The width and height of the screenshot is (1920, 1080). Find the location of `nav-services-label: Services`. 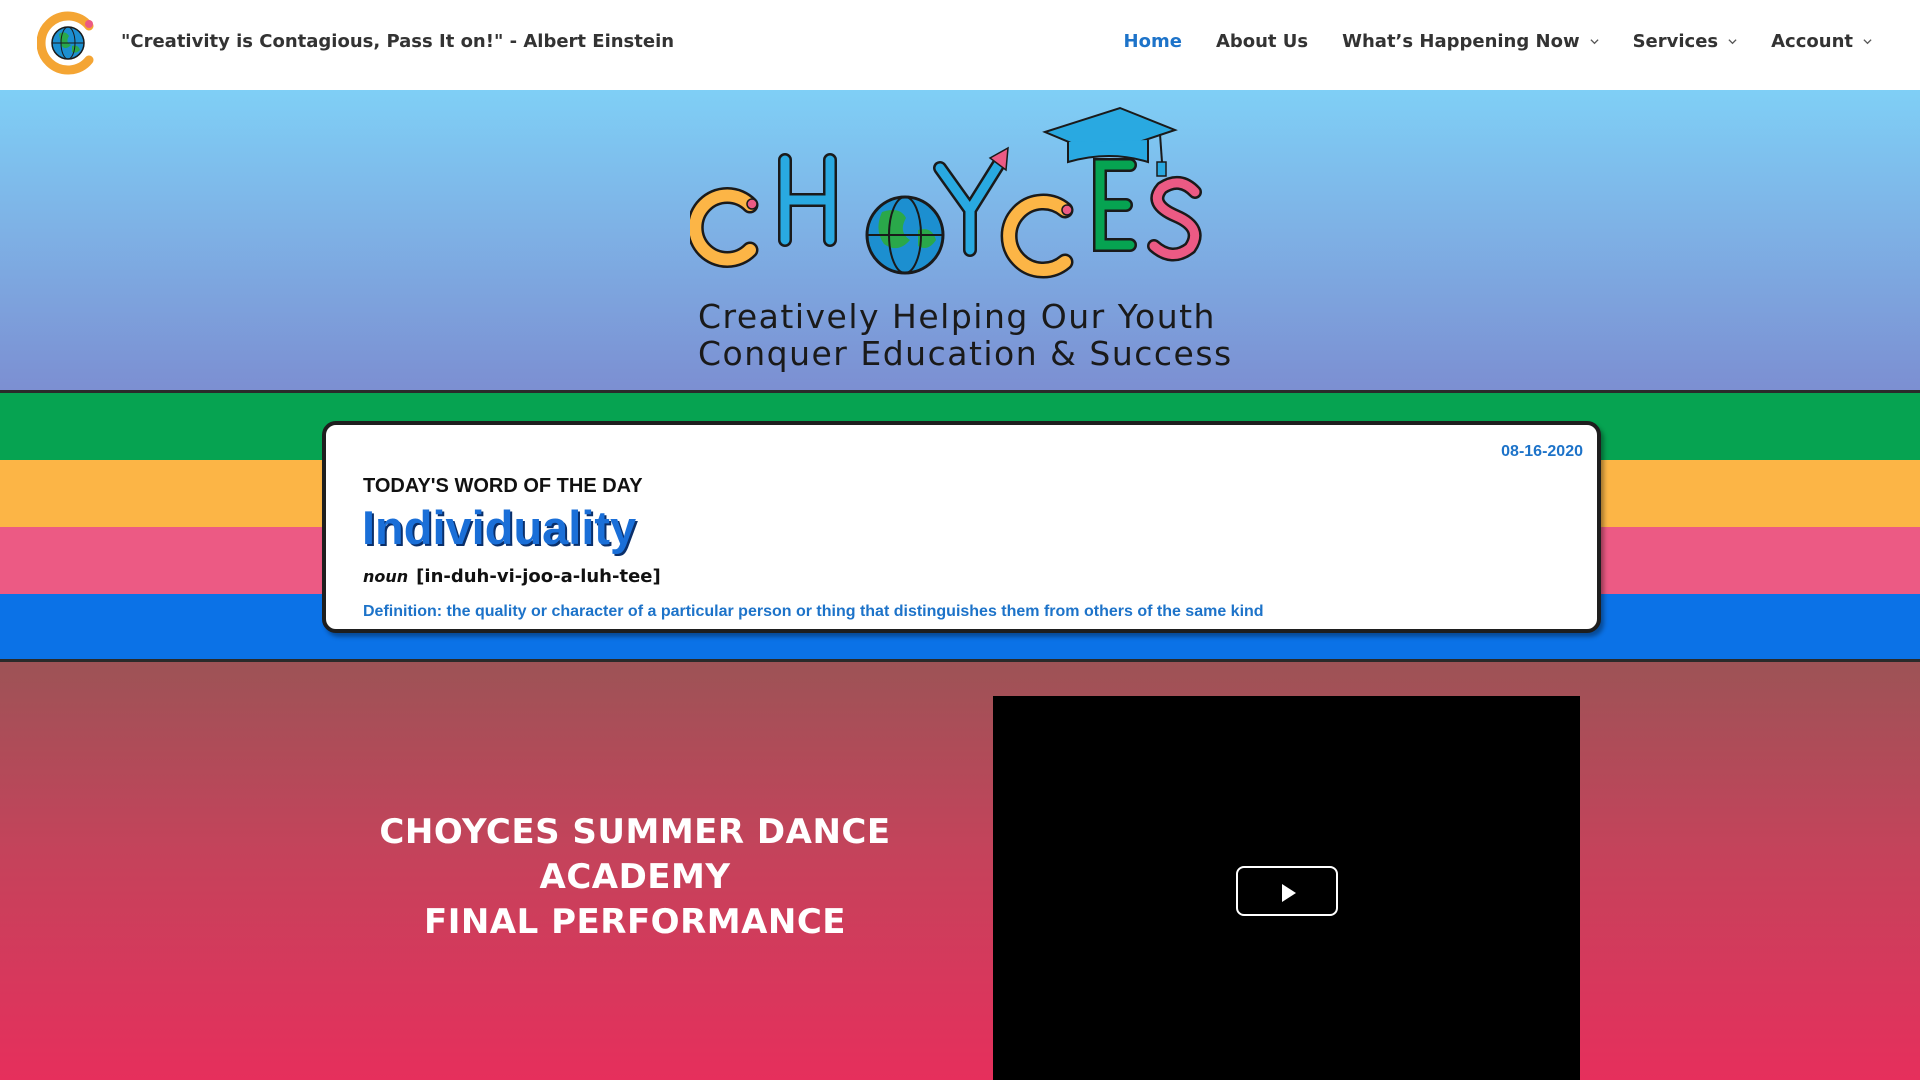

nav-services-label: Services is located at coordinates (1675, 41).